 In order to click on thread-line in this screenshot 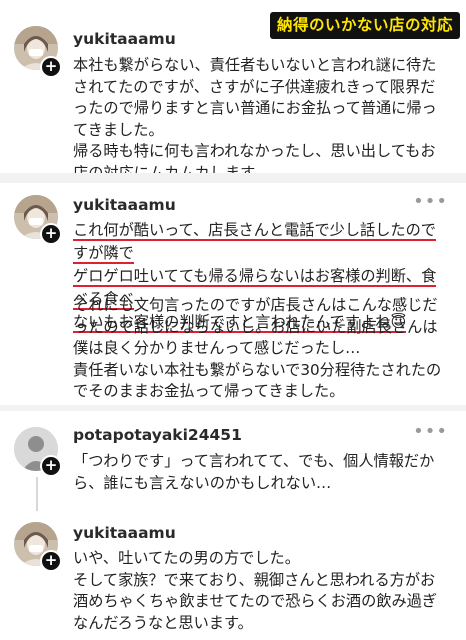, I will do `click(37, 494)`.